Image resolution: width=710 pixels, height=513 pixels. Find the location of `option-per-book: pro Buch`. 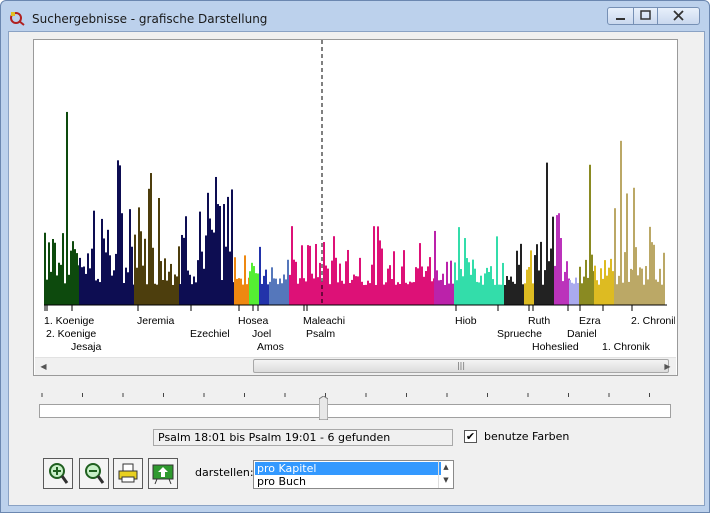

option-per-book: pro Buch is located at coordinates (348, 481).